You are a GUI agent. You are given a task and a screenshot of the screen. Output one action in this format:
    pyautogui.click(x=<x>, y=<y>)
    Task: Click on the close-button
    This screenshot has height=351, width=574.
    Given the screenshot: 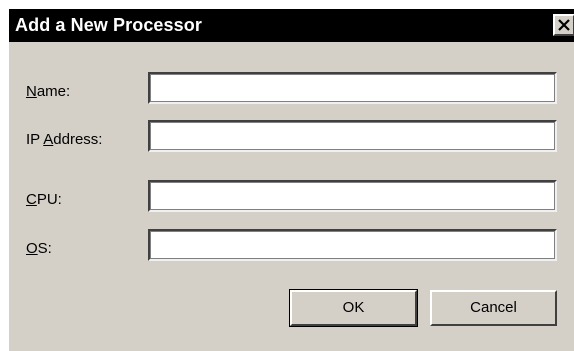 What is the action you would take?
    pyautogui.click(x=563, y=25)
    